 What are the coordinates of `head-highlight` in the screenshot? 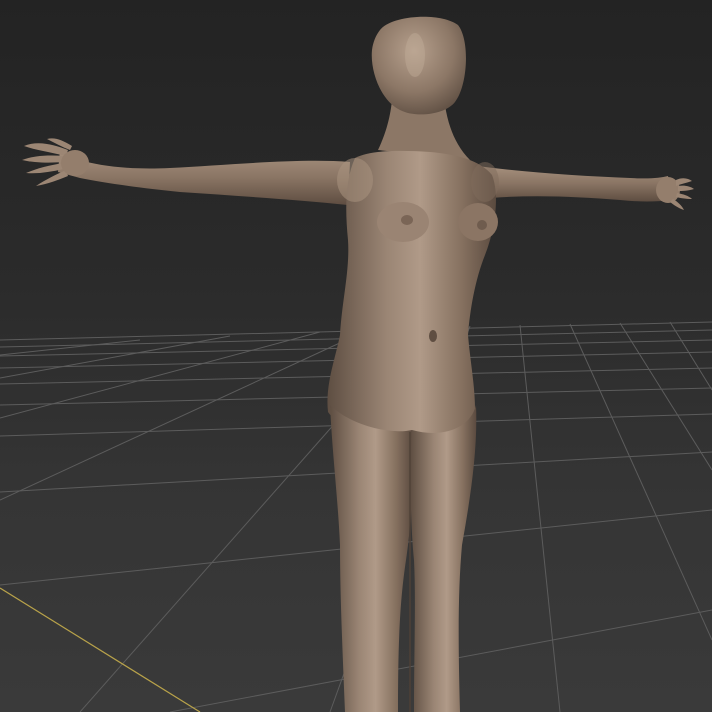 It's located at (415, 55).